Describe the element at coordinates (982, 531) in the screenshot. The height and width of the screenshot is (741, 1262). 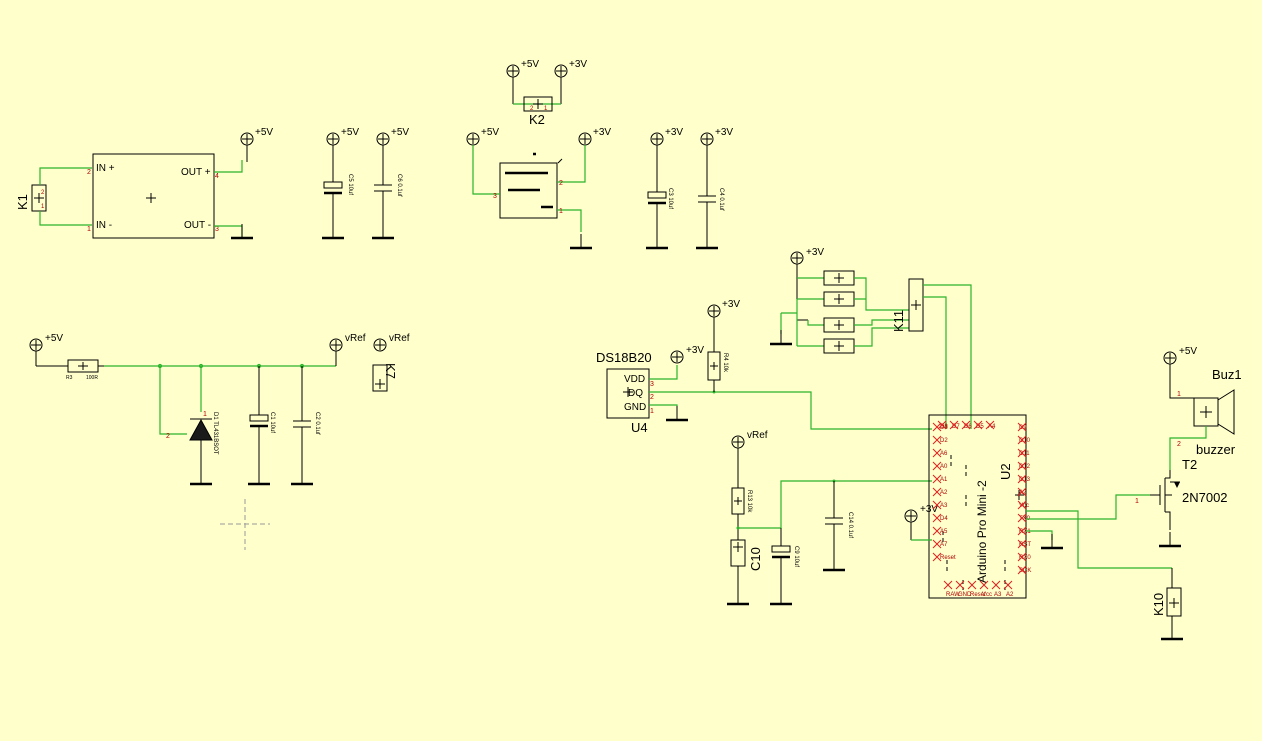
I see `svg-text: Arduino Pro Mini -2` at that location.